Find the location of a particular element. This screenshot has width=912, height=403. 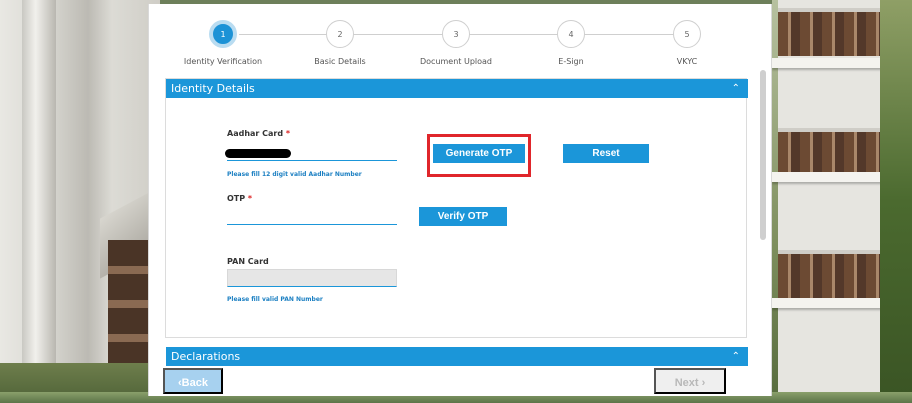

section-title: Identity Details is located at coordinates (213, 88).